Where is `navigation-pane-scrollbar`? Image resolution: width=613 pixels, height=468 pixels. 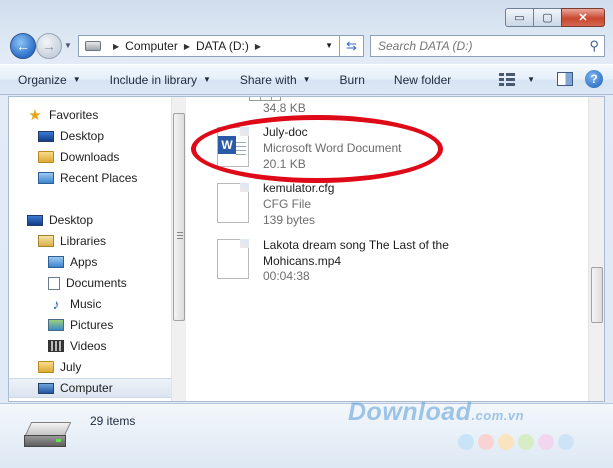 navigation-pane-scrollbar is located at coordinates (178, 249).